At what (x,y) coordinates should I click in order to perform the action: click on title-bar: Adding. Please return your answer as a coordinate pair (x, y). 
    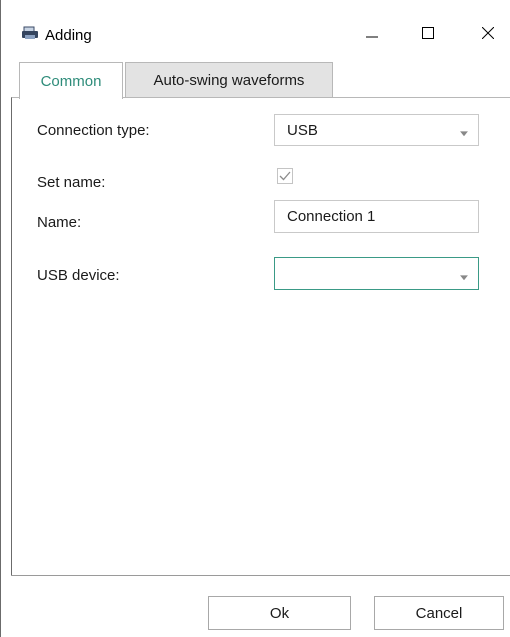
    Looking at the image, I should click on (255, 22).